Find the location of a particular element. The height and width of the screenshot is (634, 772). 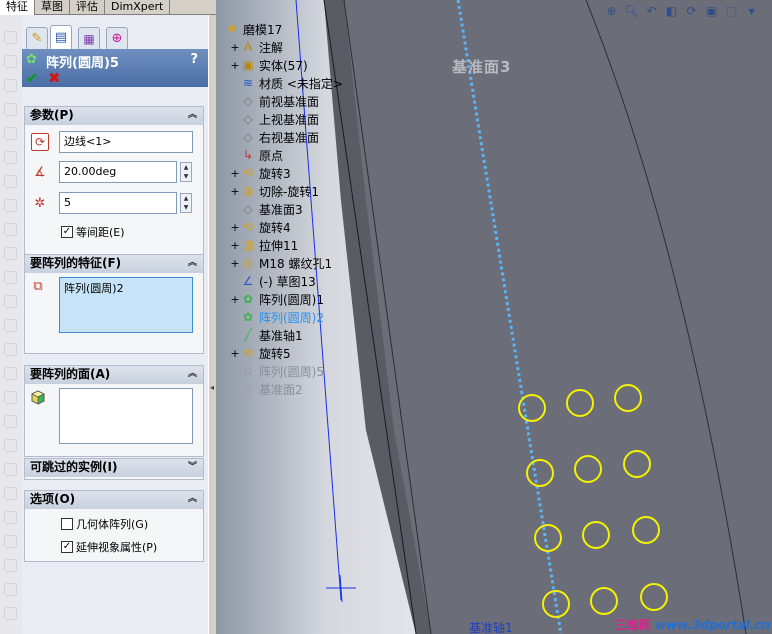

edge-selection-field: 边线<1> is located at coordinates (126, 142).